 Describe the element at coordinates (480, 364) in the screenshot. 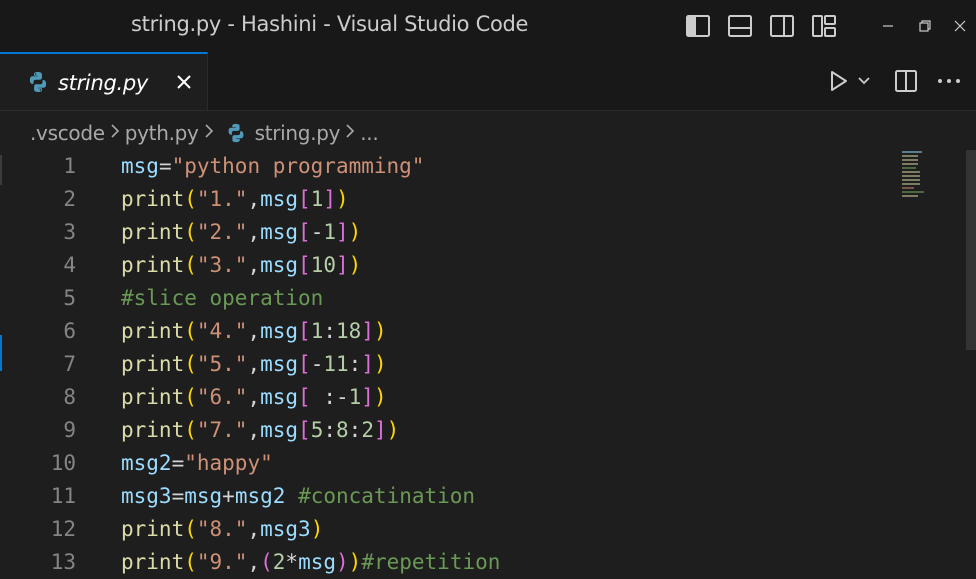

I see `code-line: 7 print("5.",msg[-11:])` at that location.